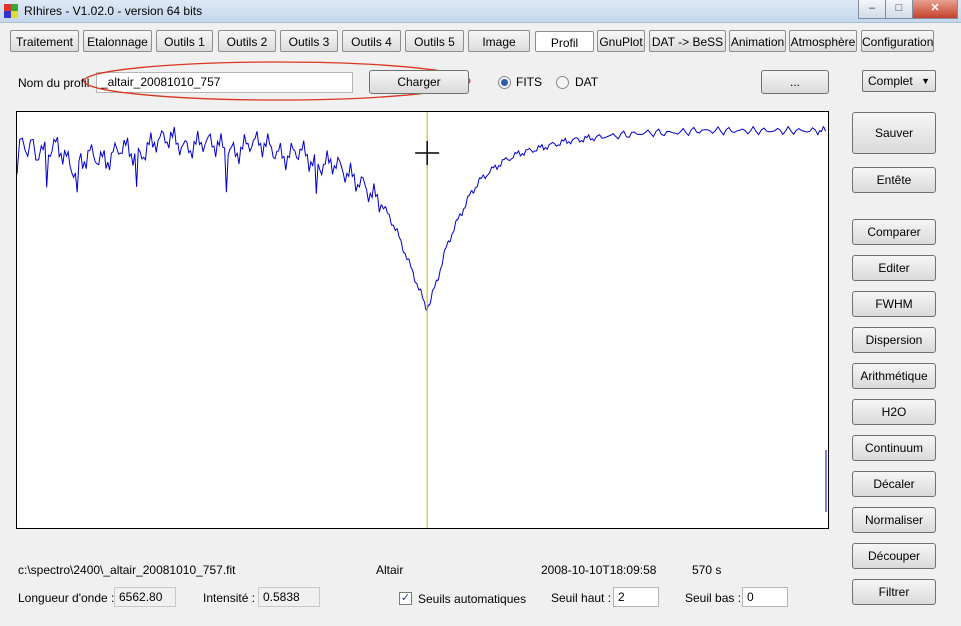 The image size is (961, 626). What do you see at coordinates (599, 570) in the screenshot?
I see `observation-date: 2008-10-10T18:09:58` at bounding box center [599, 570].